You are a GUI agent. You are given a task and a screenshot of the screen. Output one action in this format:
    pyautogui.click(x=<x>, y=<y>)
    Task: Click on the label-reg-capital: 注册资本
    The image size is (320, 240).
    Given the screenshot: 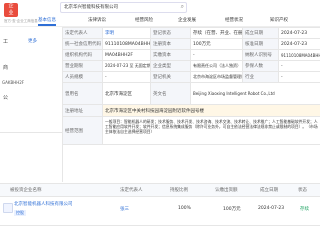 What is the action you would take?
    pyautogui.click(x=171, y=44)
    